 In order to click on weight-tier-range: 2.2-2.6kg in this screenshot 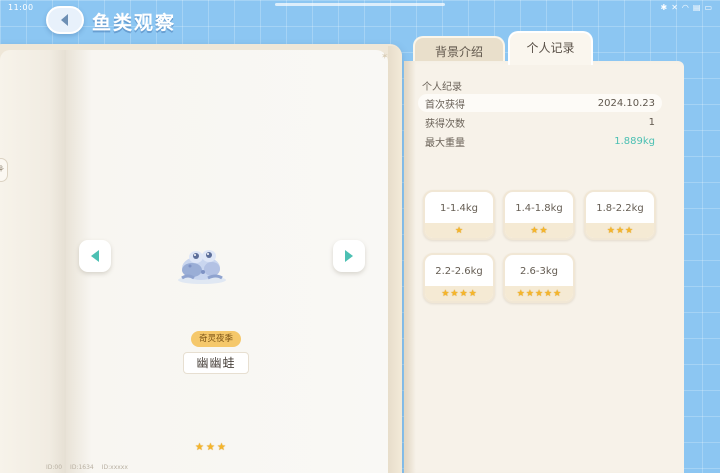, I will do `click(459, 271)`.